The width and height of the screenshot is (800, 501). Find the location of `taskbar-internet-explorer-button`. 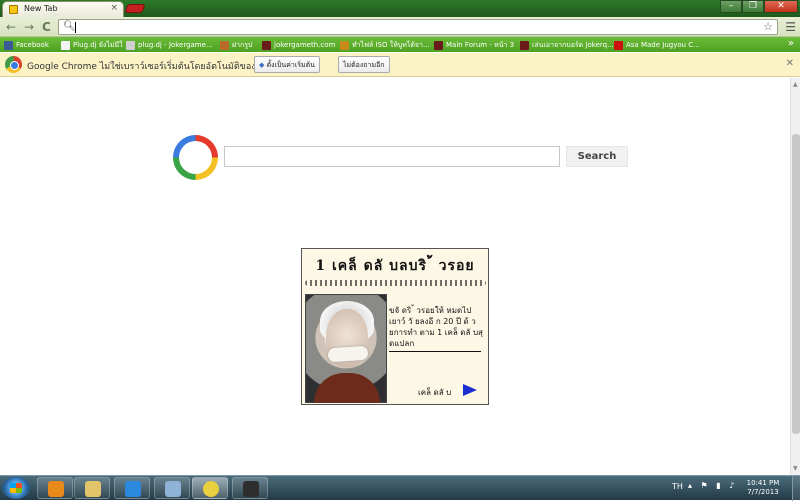

taskbar-internet-explorer-button is located at coordinates (132, 488).